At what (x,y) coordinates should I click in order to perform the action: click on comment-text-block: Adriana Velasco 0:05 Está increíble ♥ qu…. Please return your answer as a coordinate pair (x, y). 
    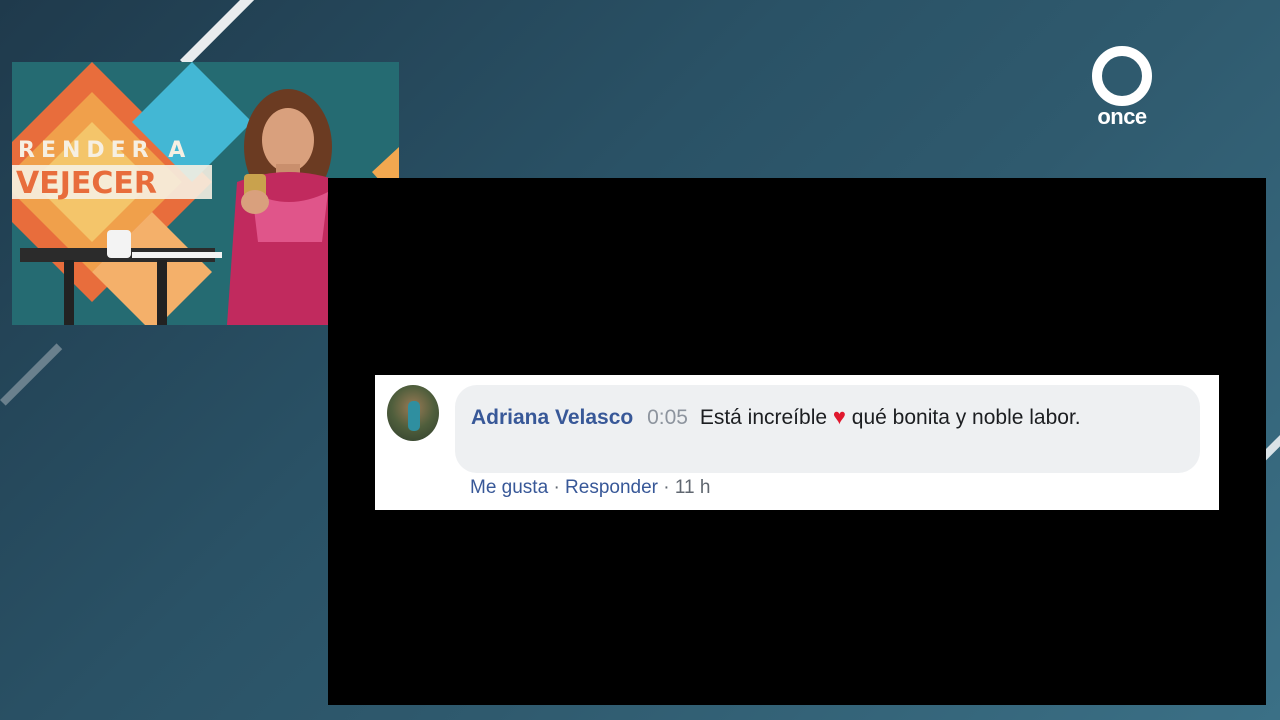
    Looking at the image, I should click on (821, 417).